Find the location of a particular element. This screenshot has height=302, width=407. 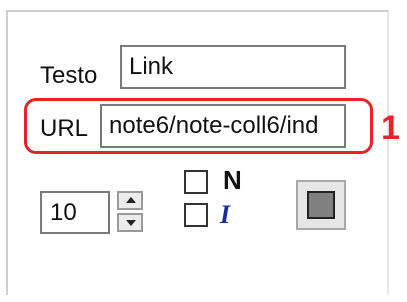

color-swatch is located at coordinates (321, 205).